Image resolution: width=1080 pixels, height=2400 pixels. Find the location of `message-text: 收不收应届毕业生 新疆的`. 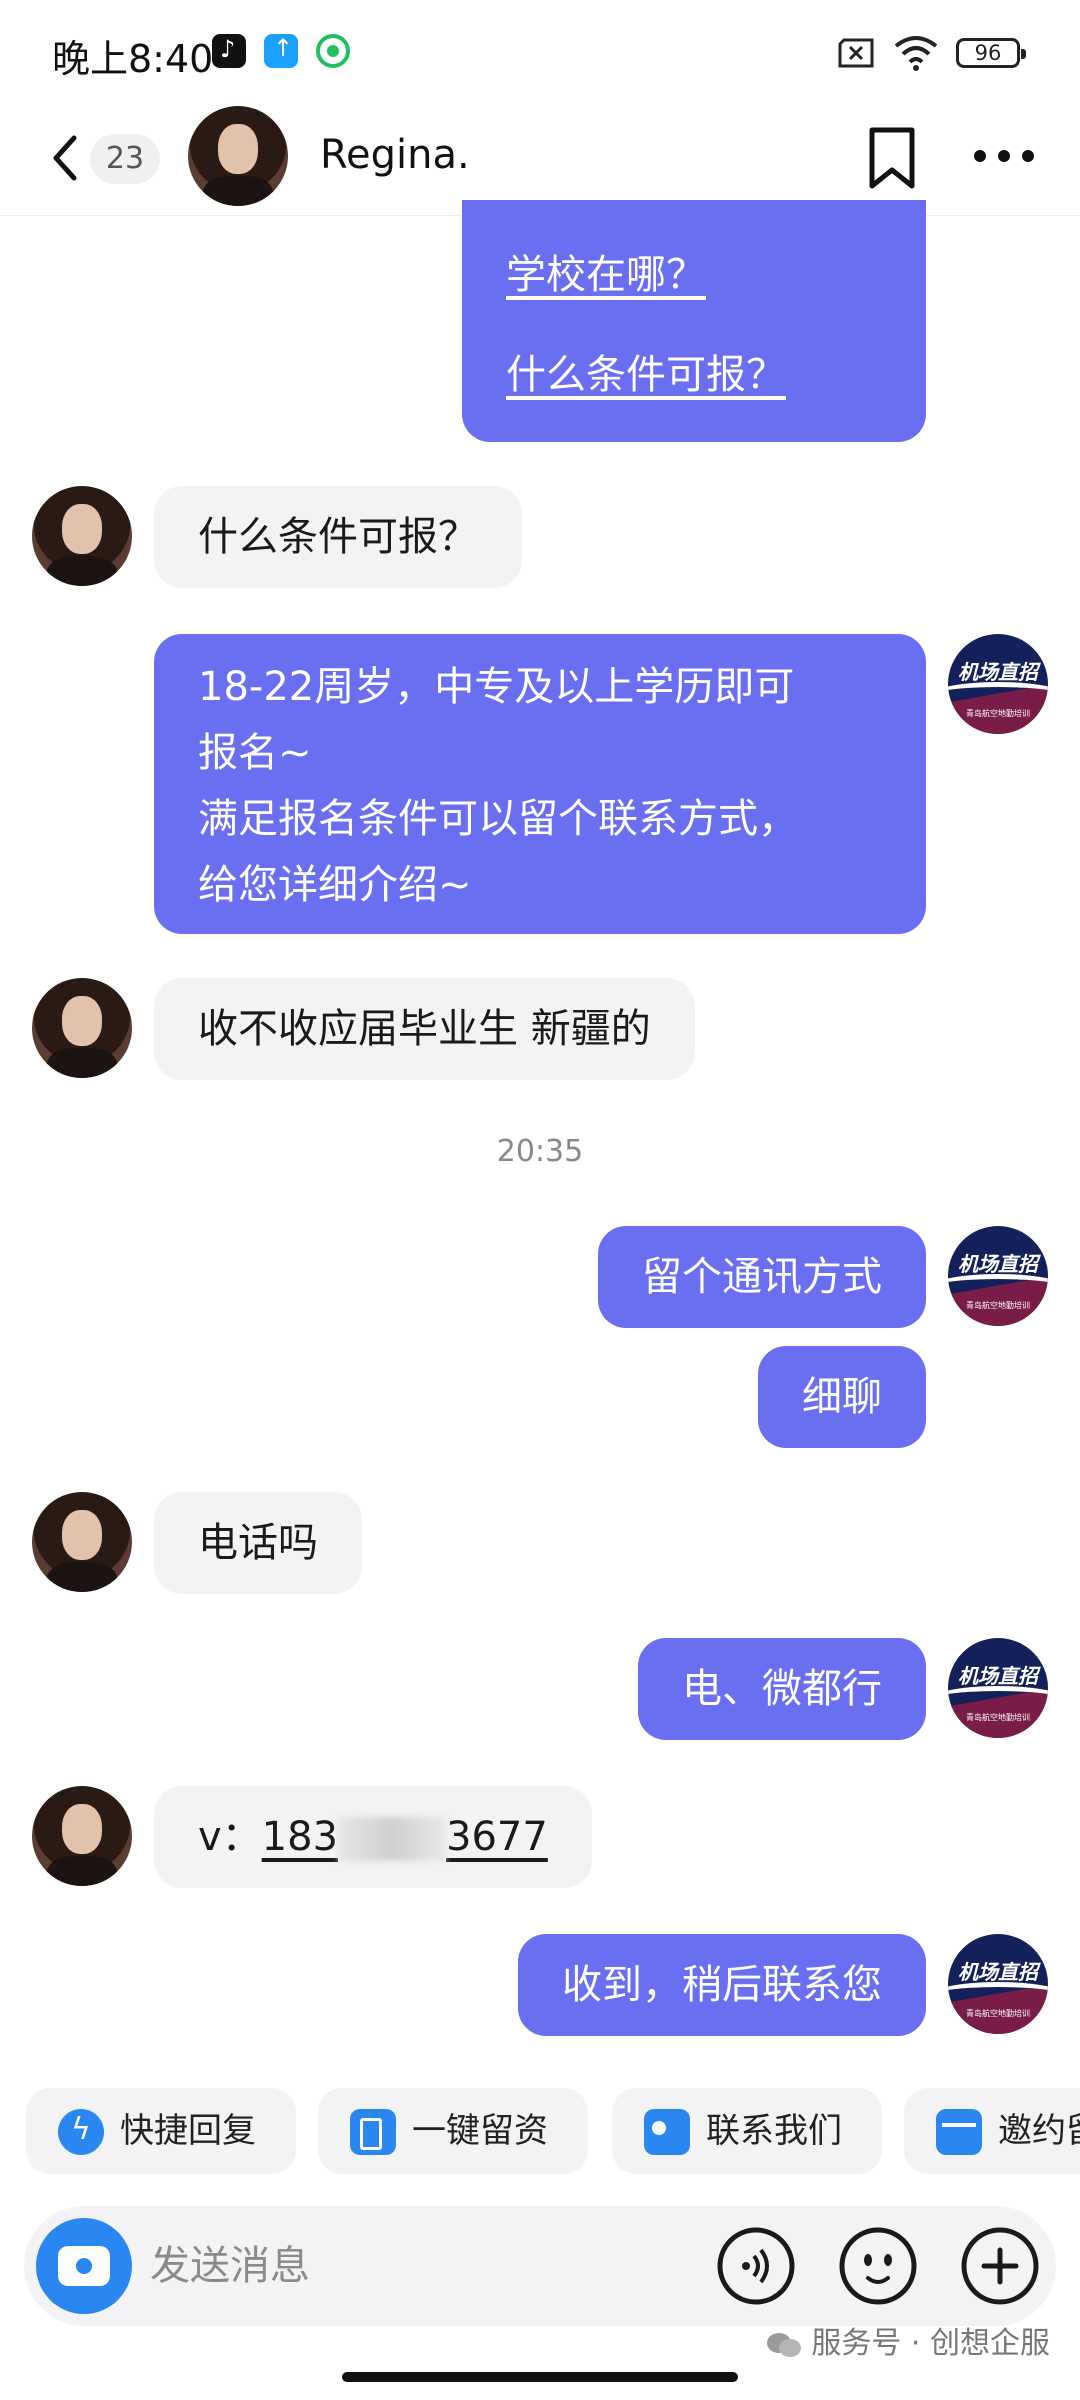

message-text: 收不收应届毕业生 新疆的 is located at coordinates (424, 1029).